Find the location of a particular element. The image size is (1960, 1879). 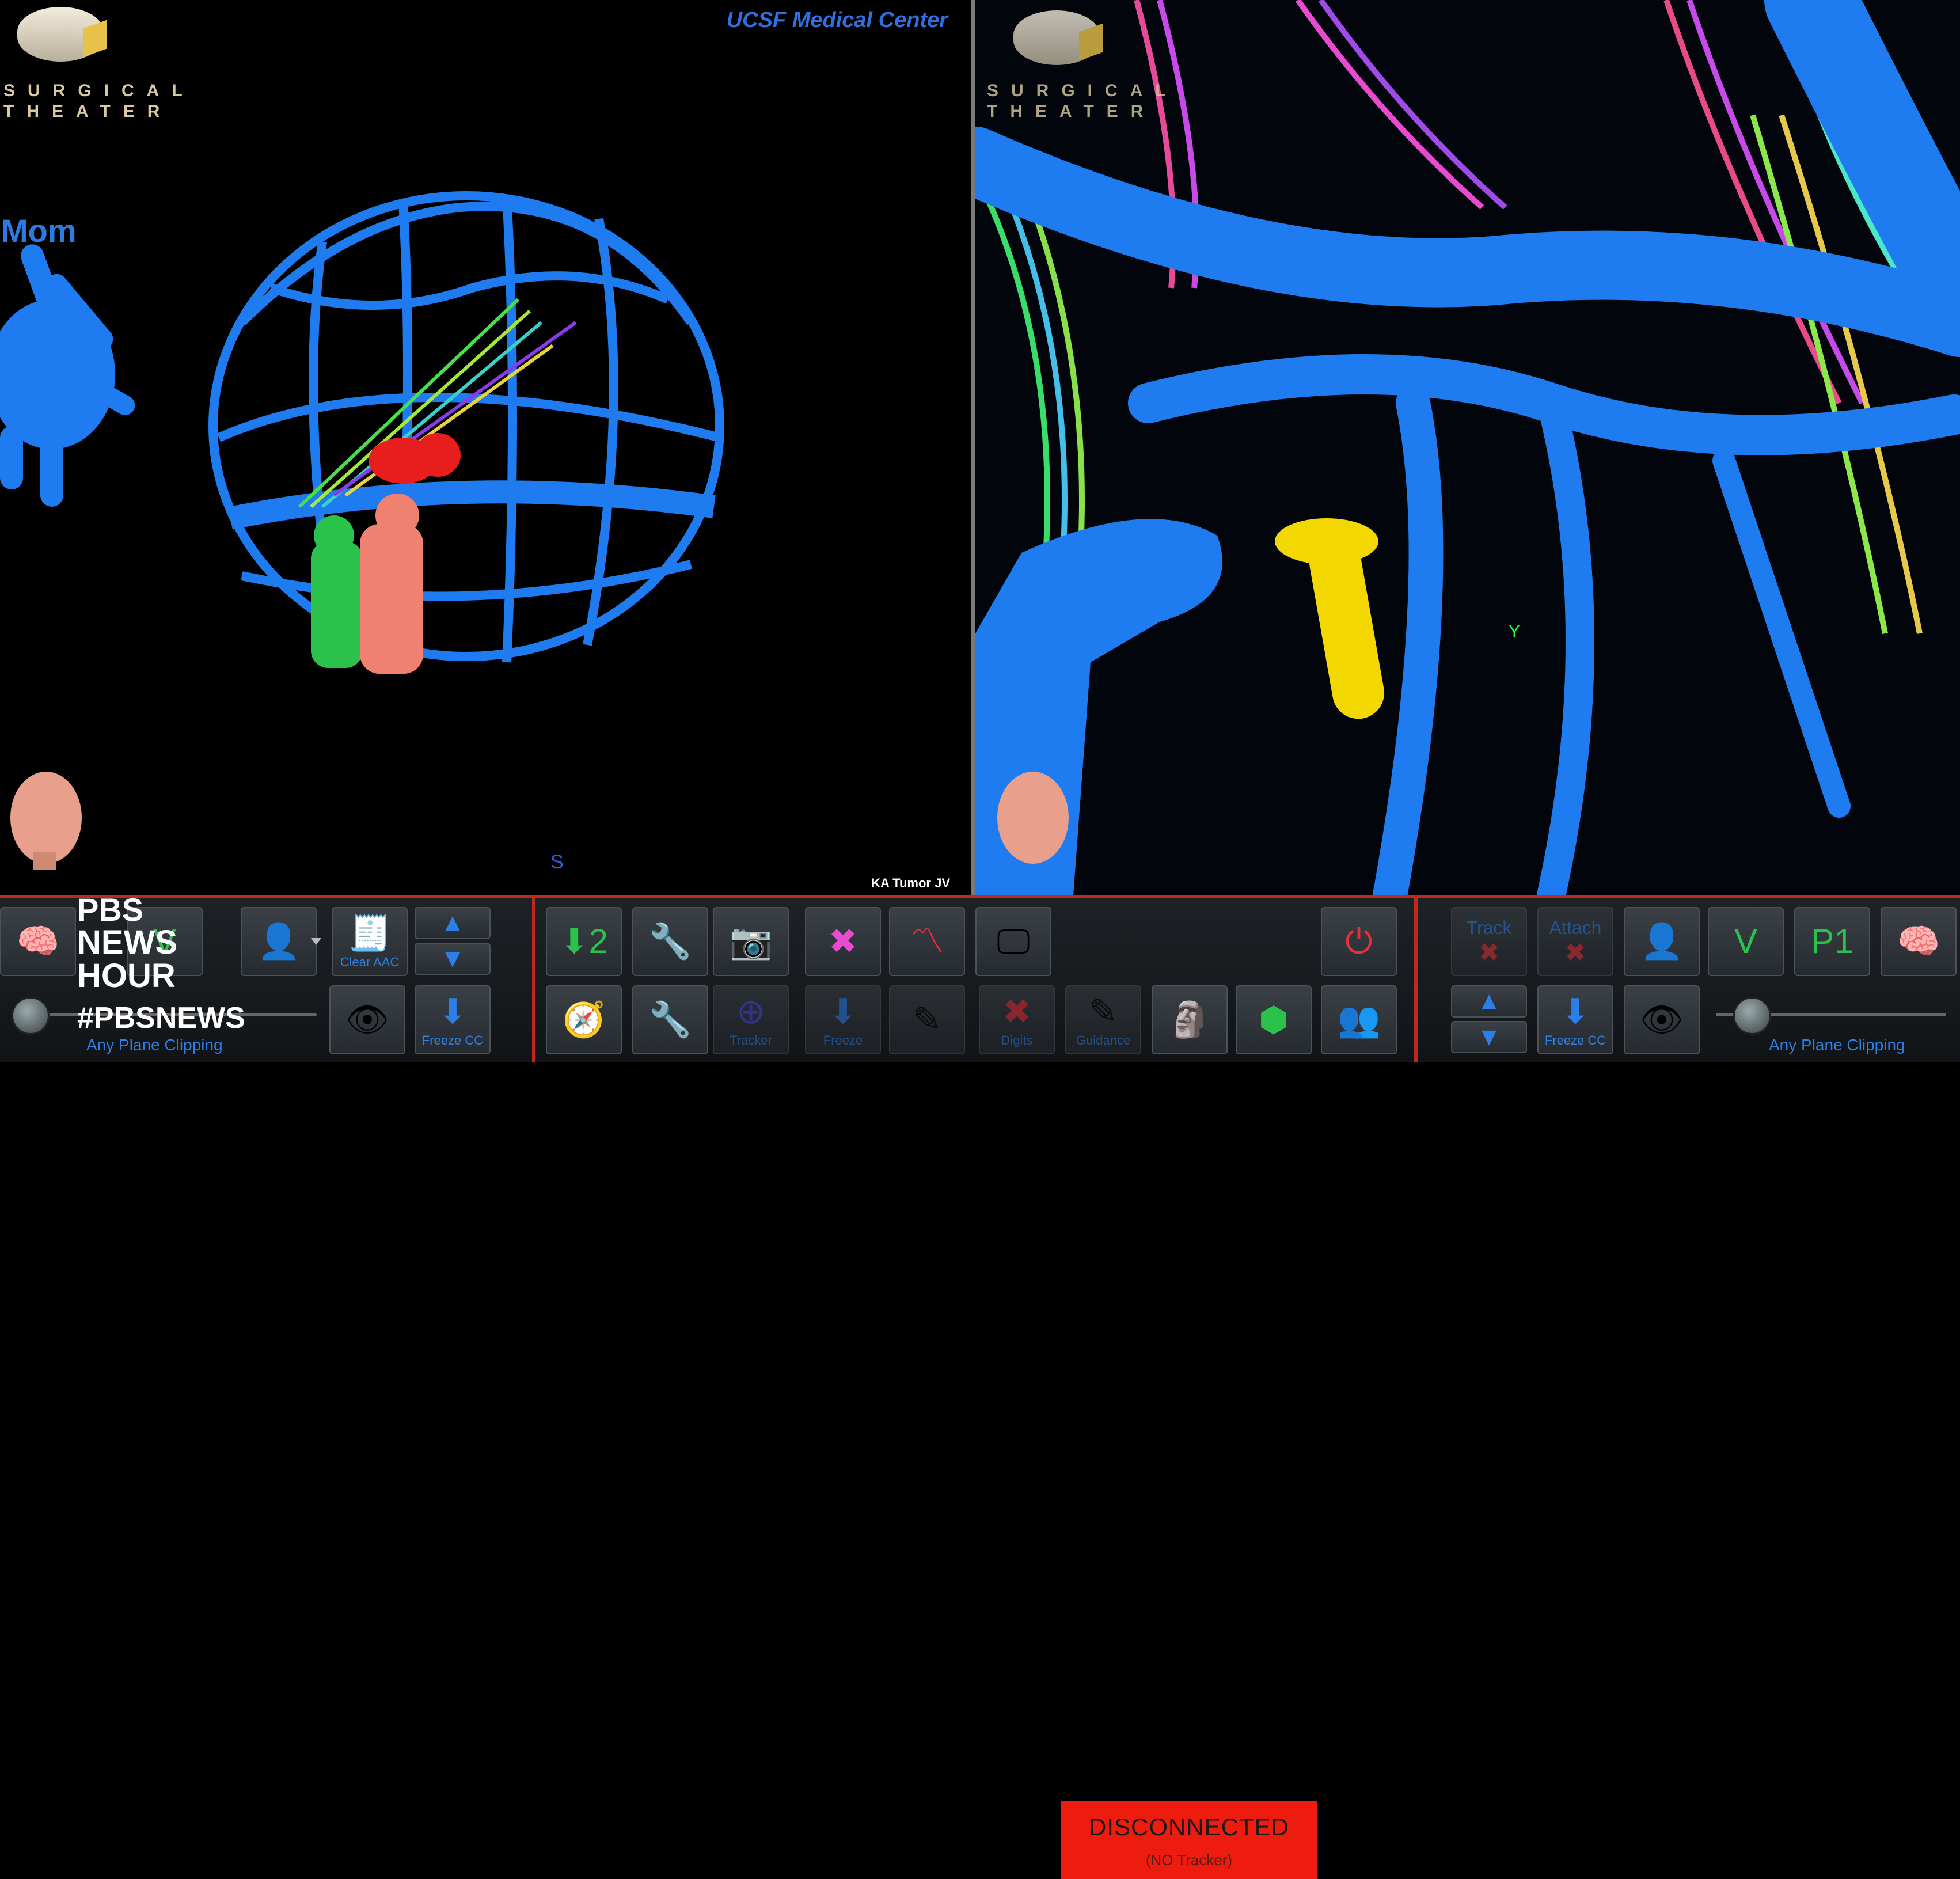

p1-label: P1 is located at coordinates (1832, 942).